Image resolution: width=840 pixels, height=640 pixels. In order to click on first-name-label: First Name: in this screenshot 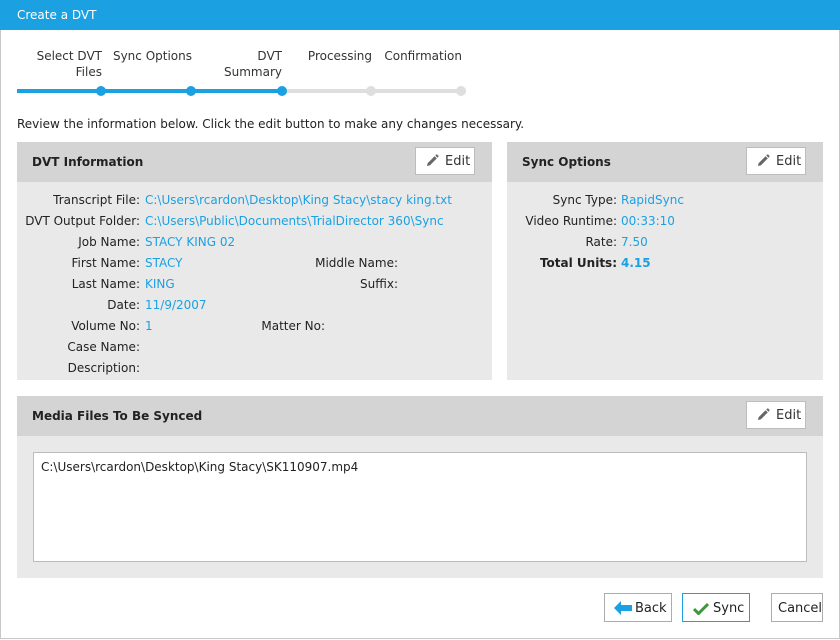, I will do `click(105, 263)`.